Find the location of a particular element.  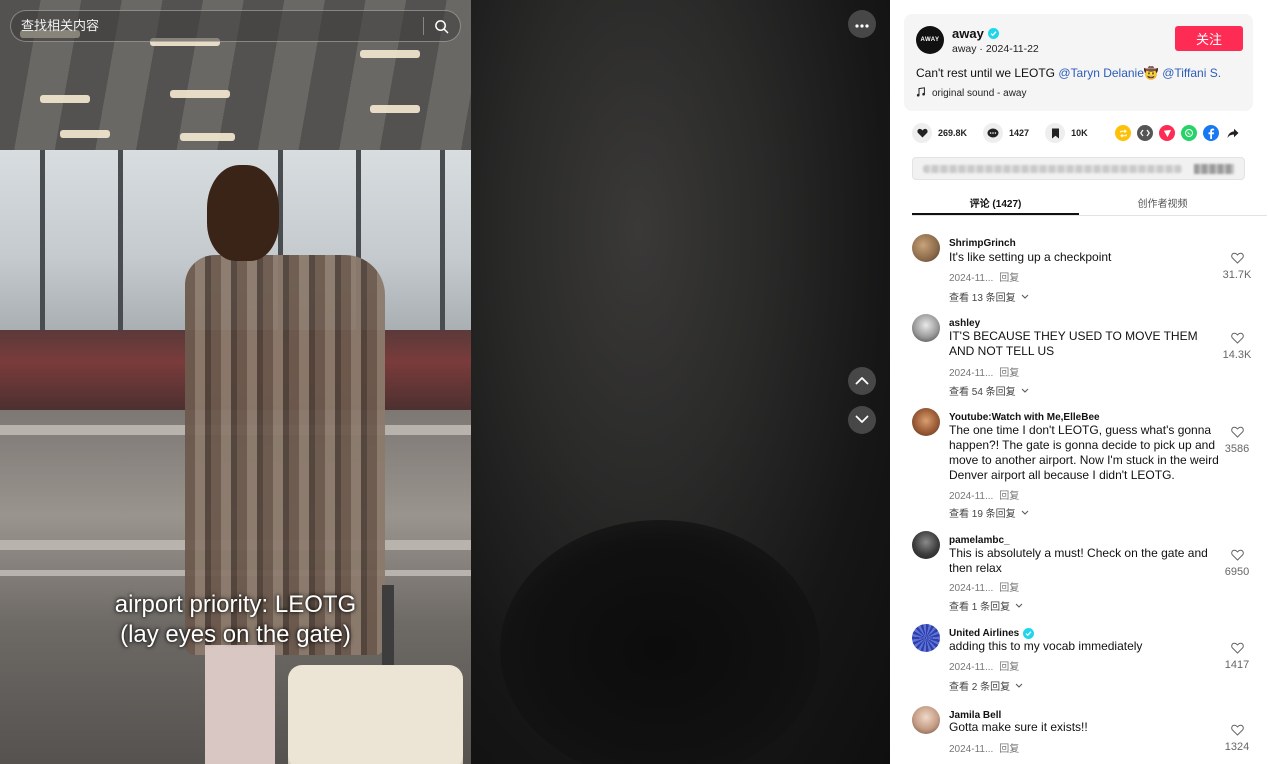

search-input is located at coordinates (218, 26).